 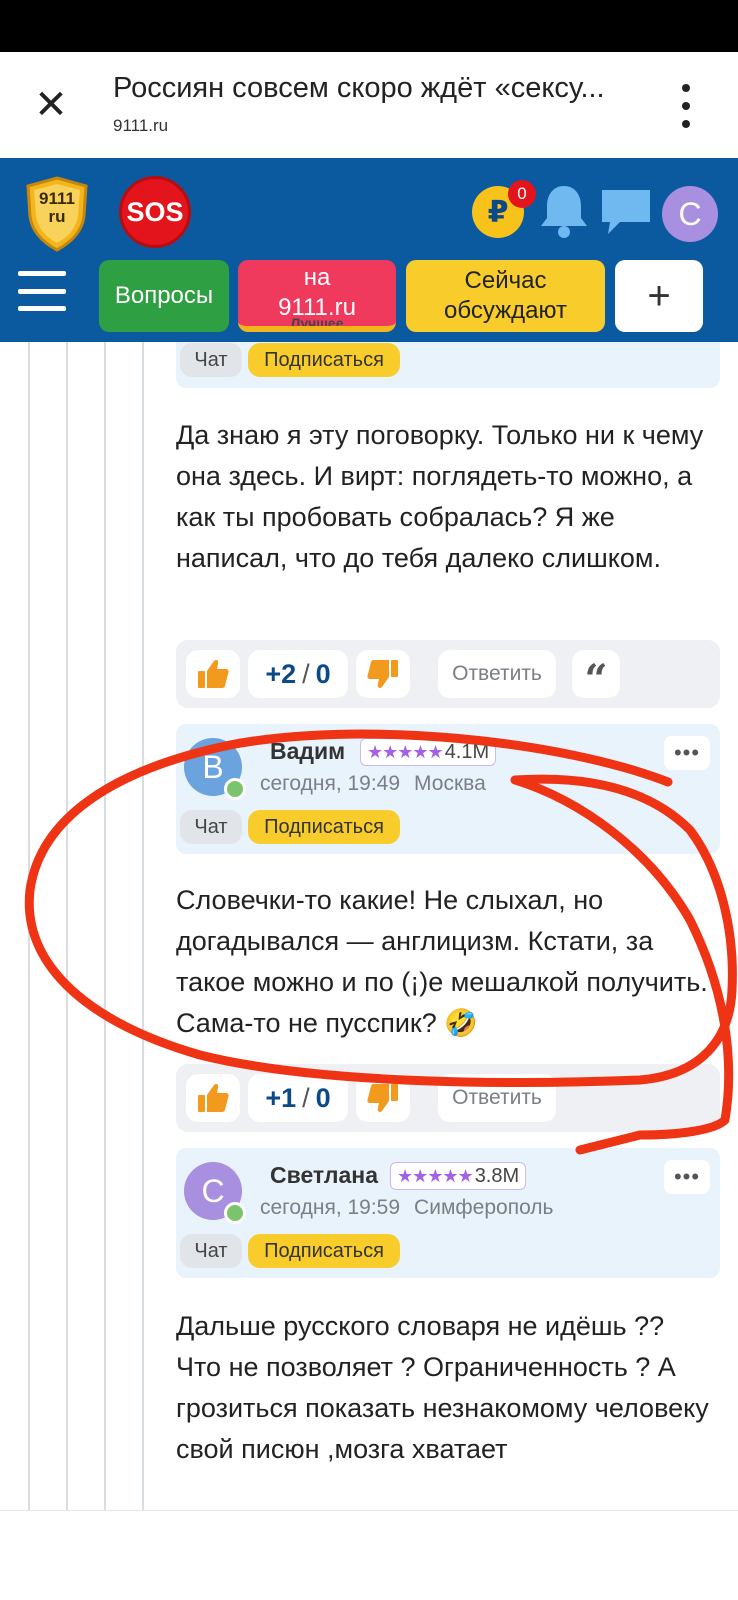 What do you see at coordinates (281, 673) in the screenshot?
I see `votes-up: +2` at bounding box center [281, 673].